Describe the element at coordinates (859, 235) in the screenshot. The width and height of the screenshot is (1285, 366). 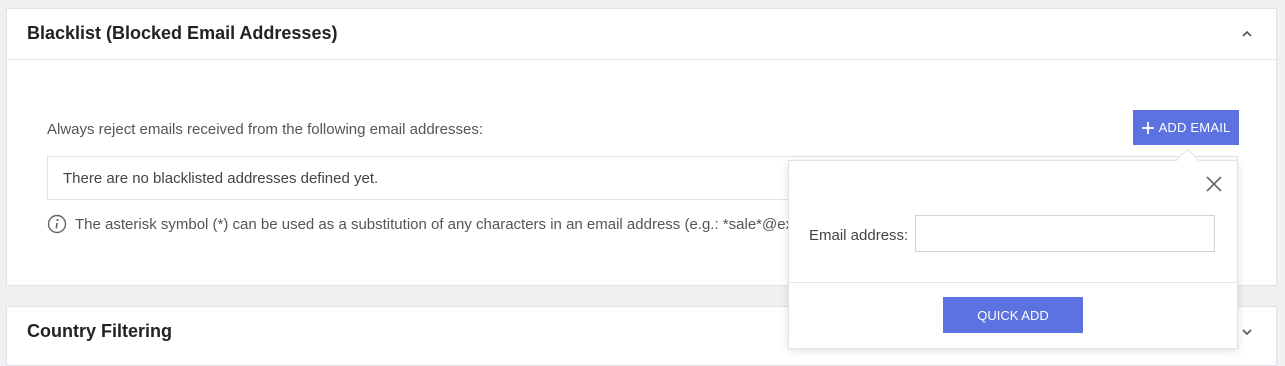
I see `email-address-label: Email address:` at that location.